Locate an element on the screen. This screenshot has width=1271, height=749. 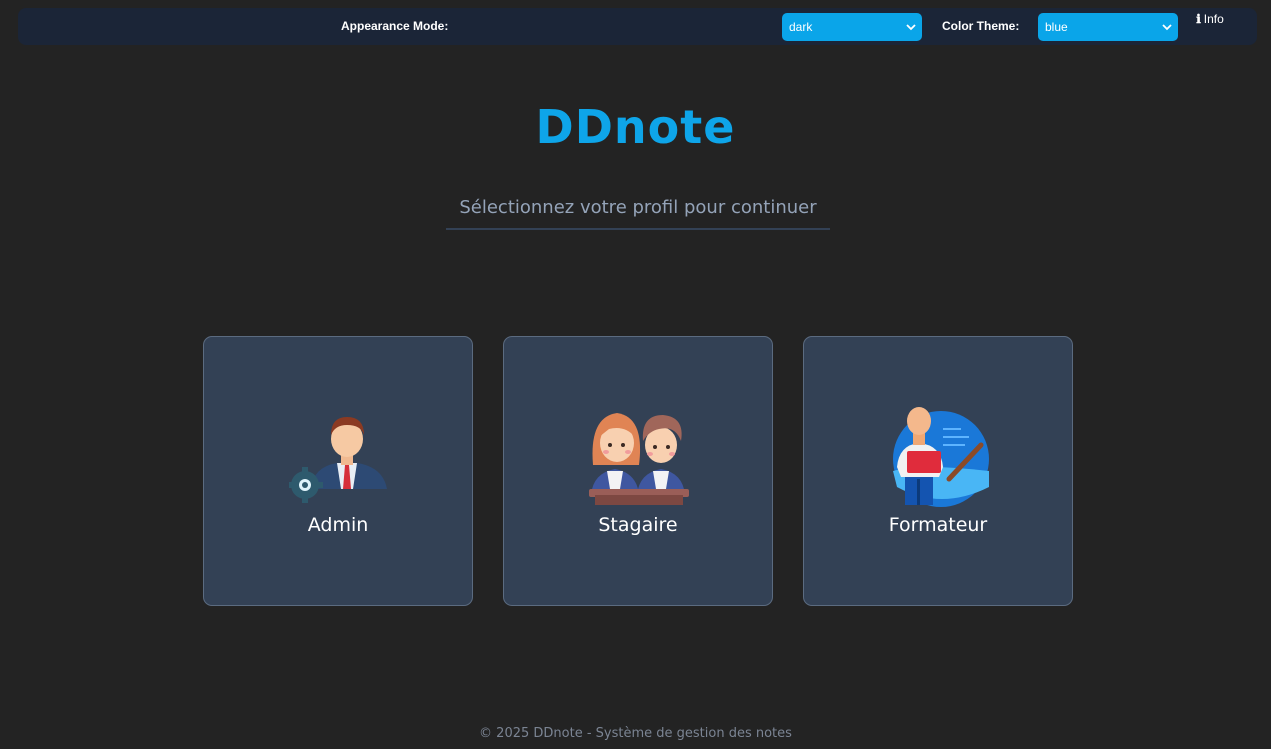
appearance-mode-select: dark is located at coordinates (852, 27).